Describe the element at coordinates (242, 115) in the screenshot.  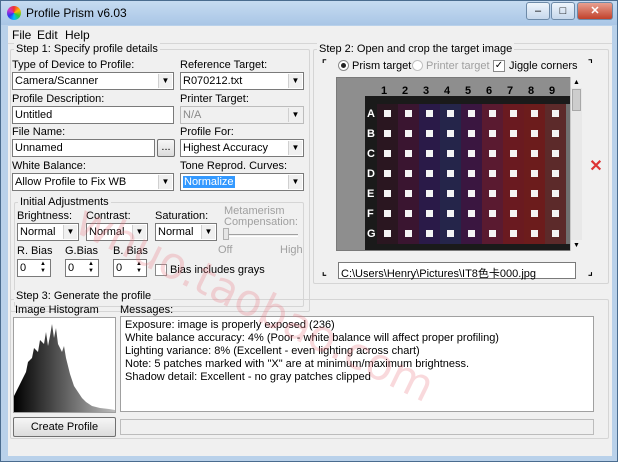
I see `printer-target-select: N/A ▼` at that location.